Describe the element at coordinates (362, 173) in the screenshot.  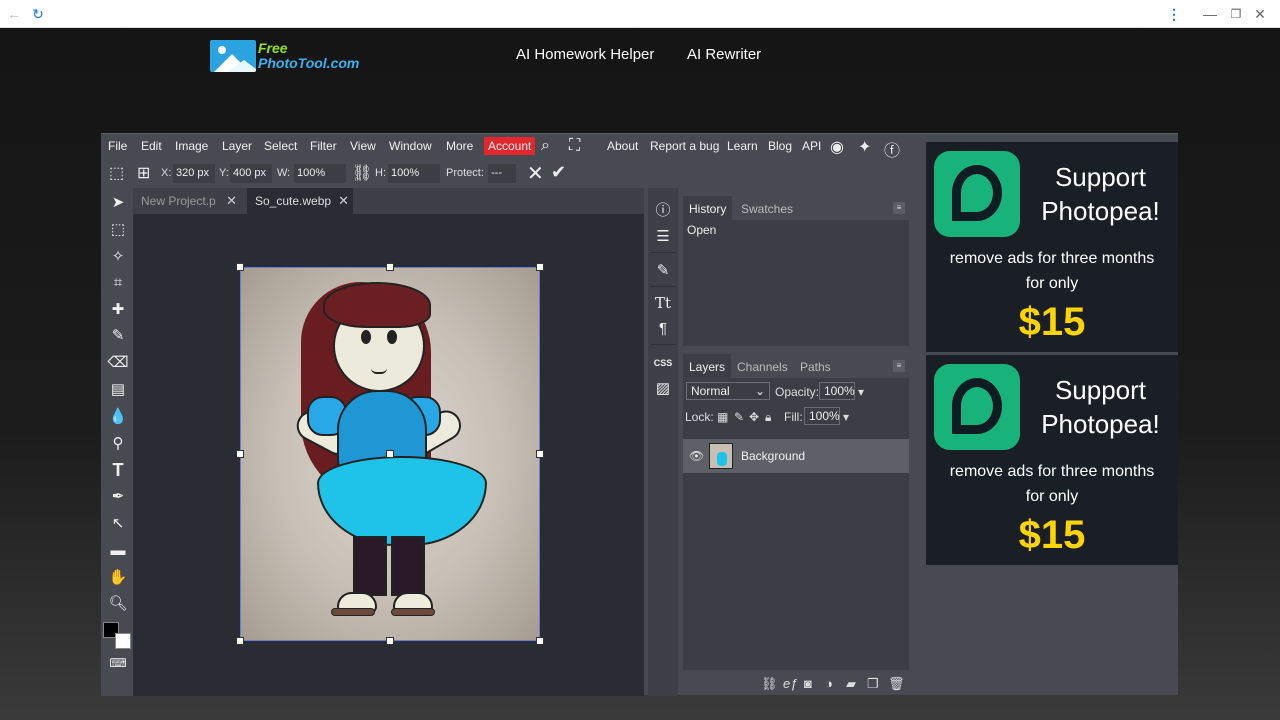
I see `link-icon: ⛓` at that location.